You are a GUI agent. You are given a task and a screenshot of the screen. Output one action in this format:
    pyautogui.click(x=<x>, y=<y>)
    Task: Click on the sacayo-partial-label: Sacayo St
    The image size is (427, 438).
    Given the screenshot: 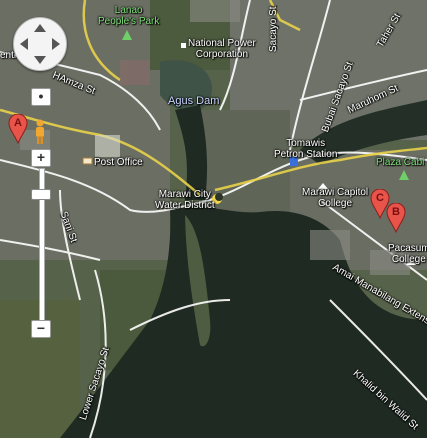 What is the action you would take?
    pyautogui.click(x=273, y=29)
    